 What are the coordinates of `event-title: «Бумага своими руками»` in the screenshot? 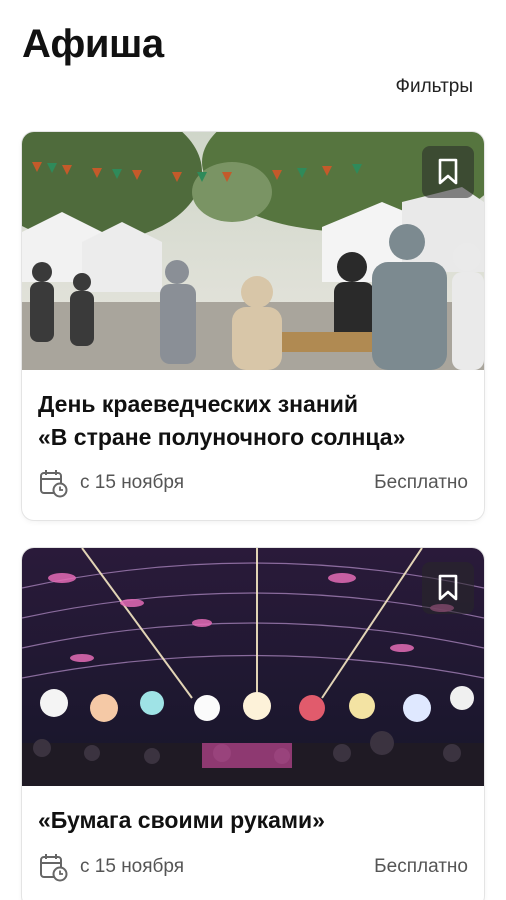 It's located at (253, 820).